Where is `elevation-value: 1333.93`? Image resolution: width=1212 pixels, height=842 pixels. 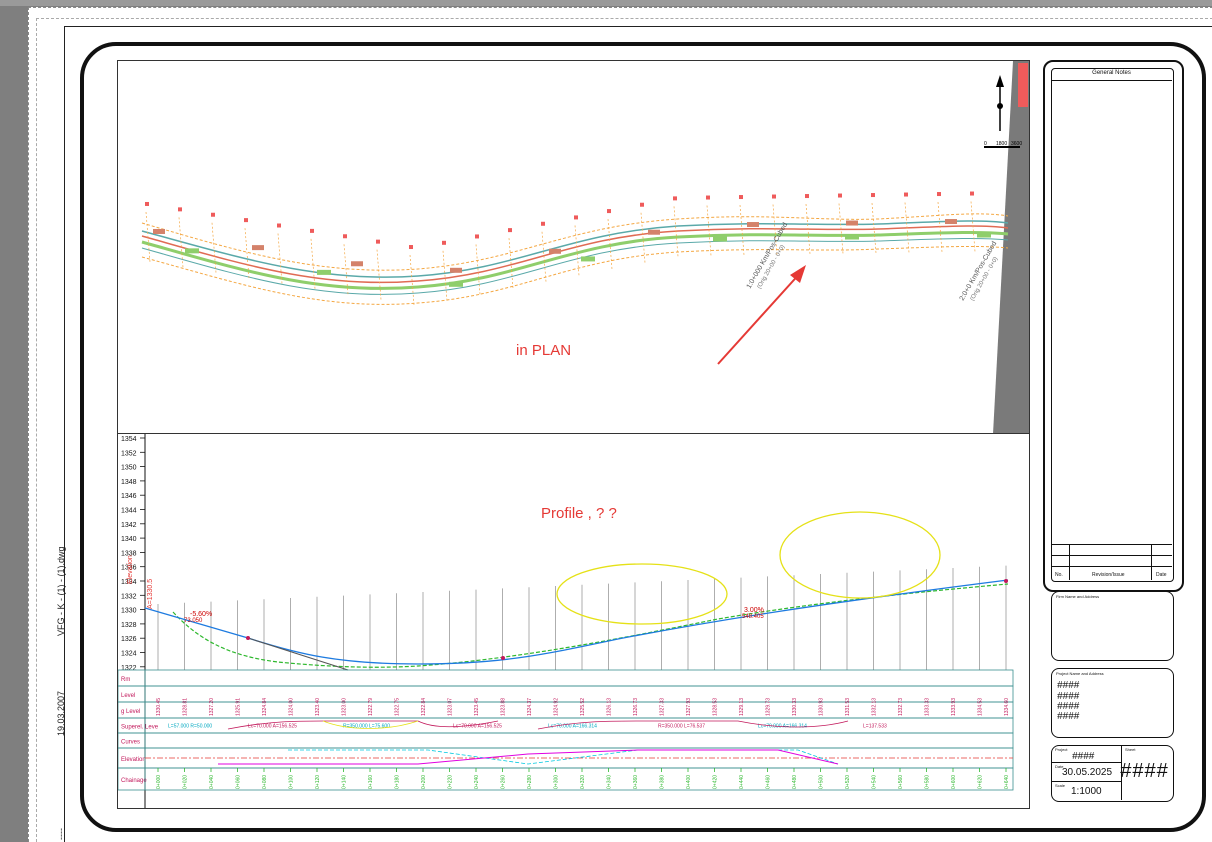
elevation-value: 1333.93 is located at coordinates (954, 707).